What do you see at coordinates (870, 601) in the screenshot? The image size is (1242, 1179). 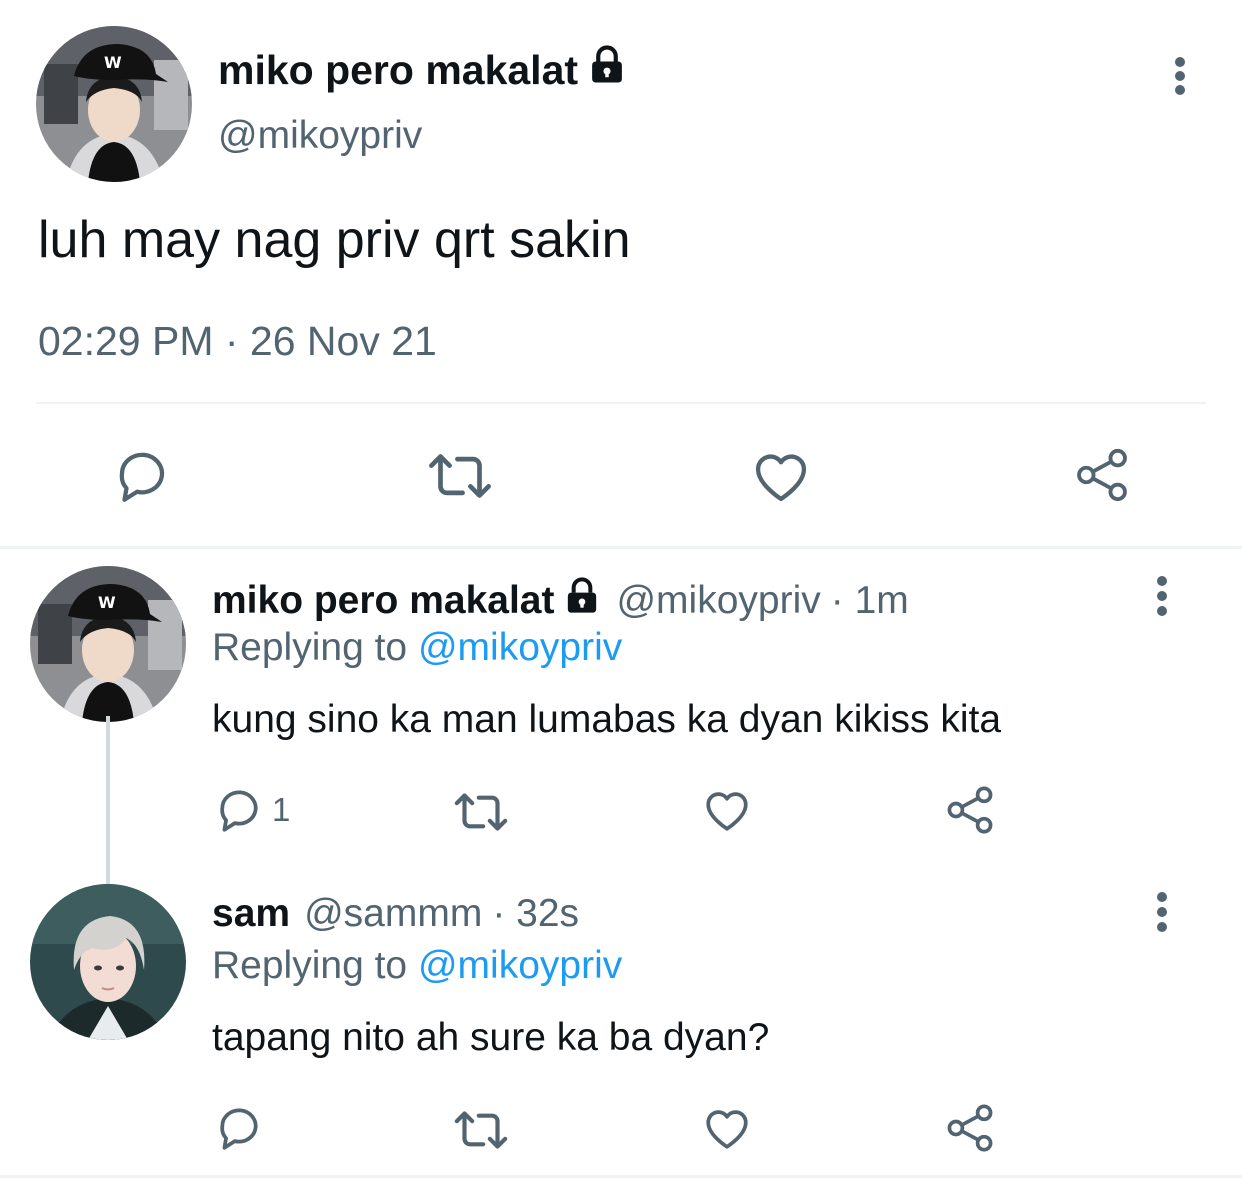 I see `reply-age: · 1m` at bounding box center [870, 601].